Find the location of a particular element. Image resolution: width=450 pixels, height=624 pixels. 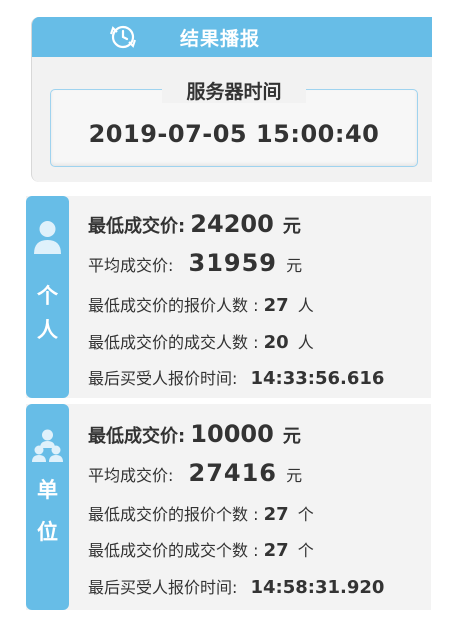

deals-row: 最低成交价的成交个数 : 27 个 is located at coordinates (201, 549).